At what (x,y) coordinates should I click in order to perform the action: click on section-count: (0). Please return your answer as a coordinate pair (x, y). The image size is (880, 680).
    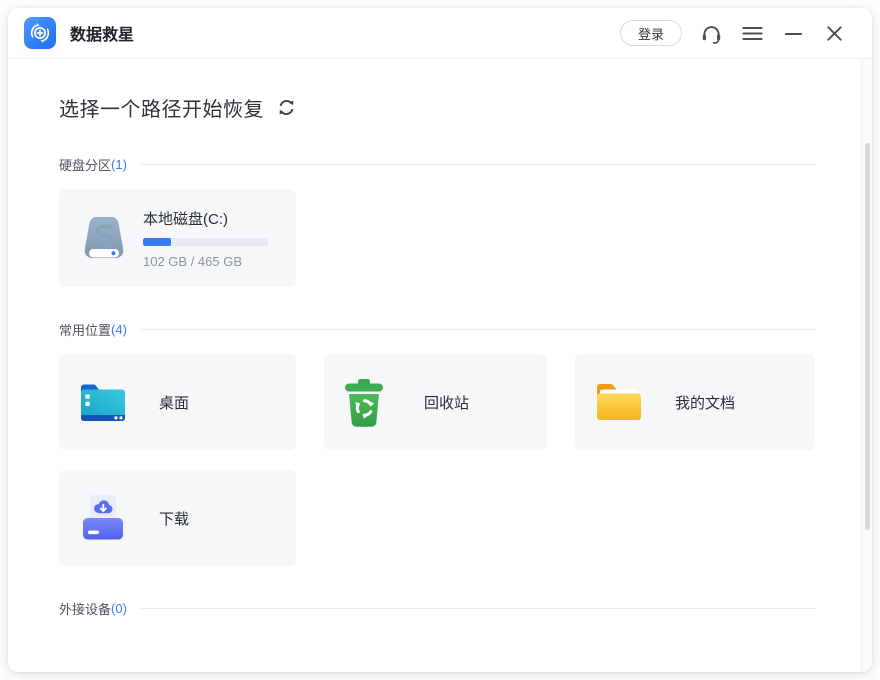
    Looking at the image, I should click on (119, 608).